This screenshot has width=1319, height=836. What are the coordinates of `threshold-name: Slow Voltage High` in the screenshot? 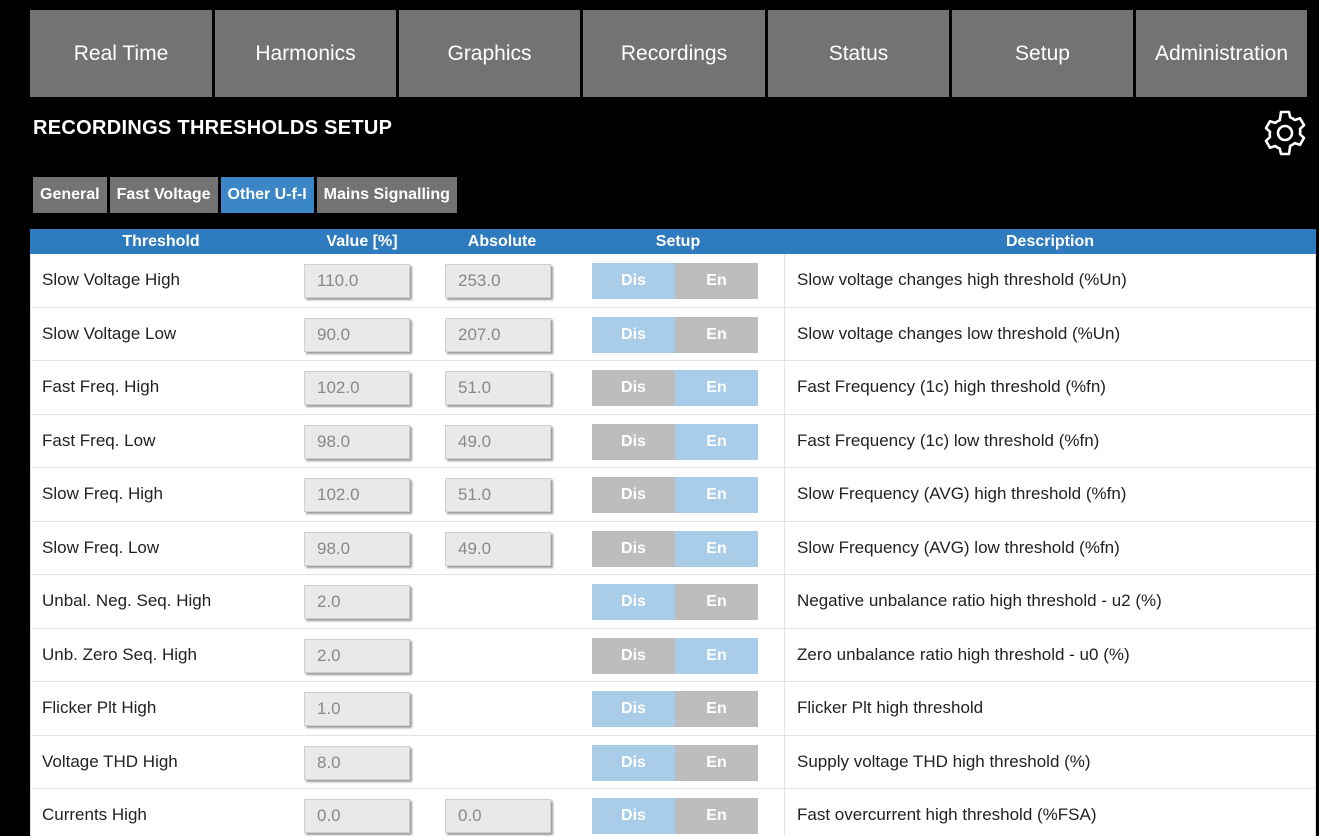 It's located at (111, 280).